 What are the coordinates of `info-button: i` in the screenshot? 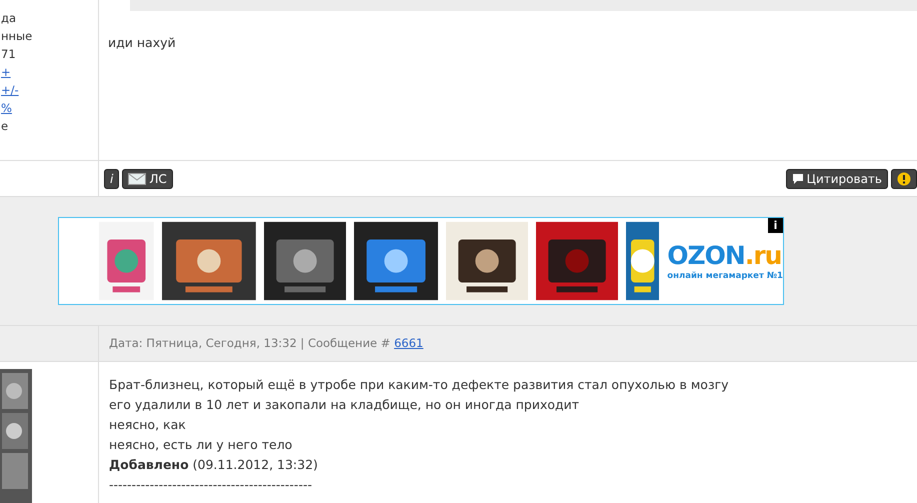 It's located at (112, 178).